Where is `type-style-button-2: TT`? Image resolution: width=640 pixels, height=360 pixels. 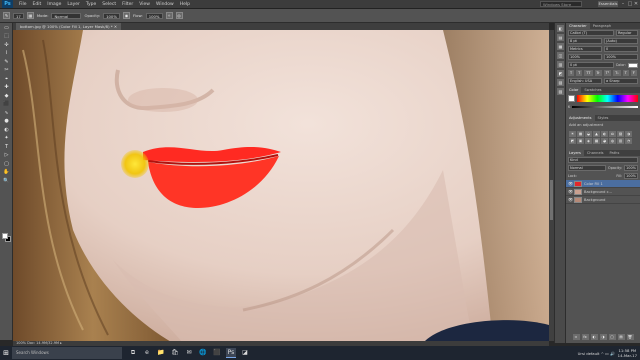
type-style-button-2: TT is located at coordinates (588, 73).